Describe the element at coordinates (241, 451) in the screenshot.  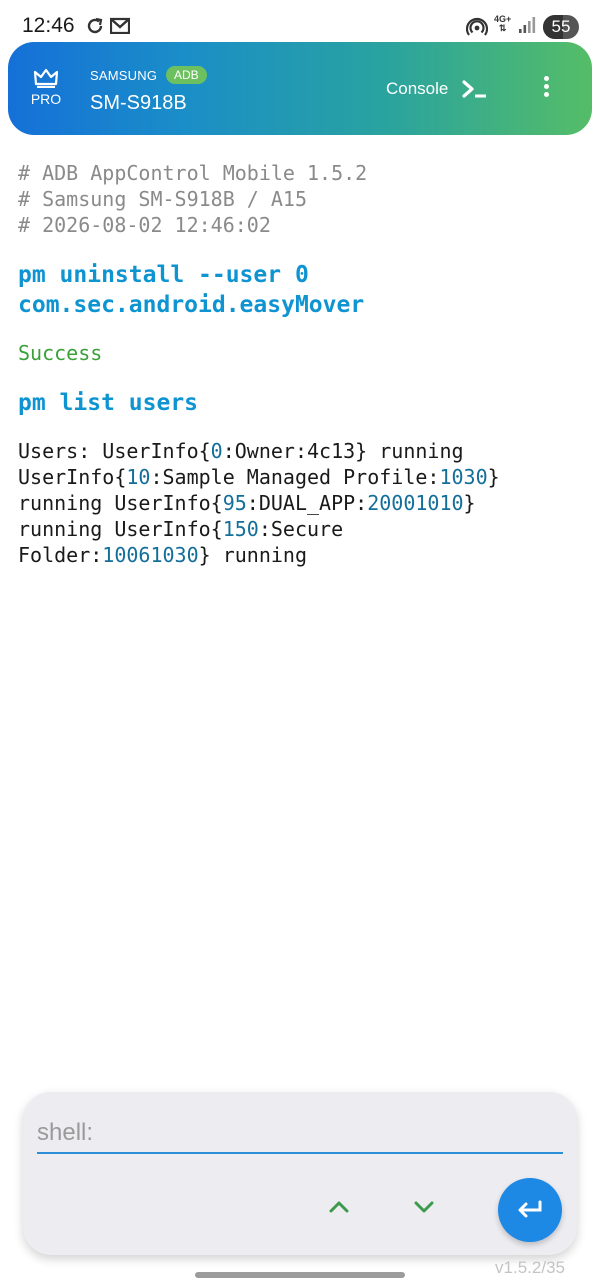
I see `output-line: Users: UserInfo{0:Owner:4c13} running` at that location.